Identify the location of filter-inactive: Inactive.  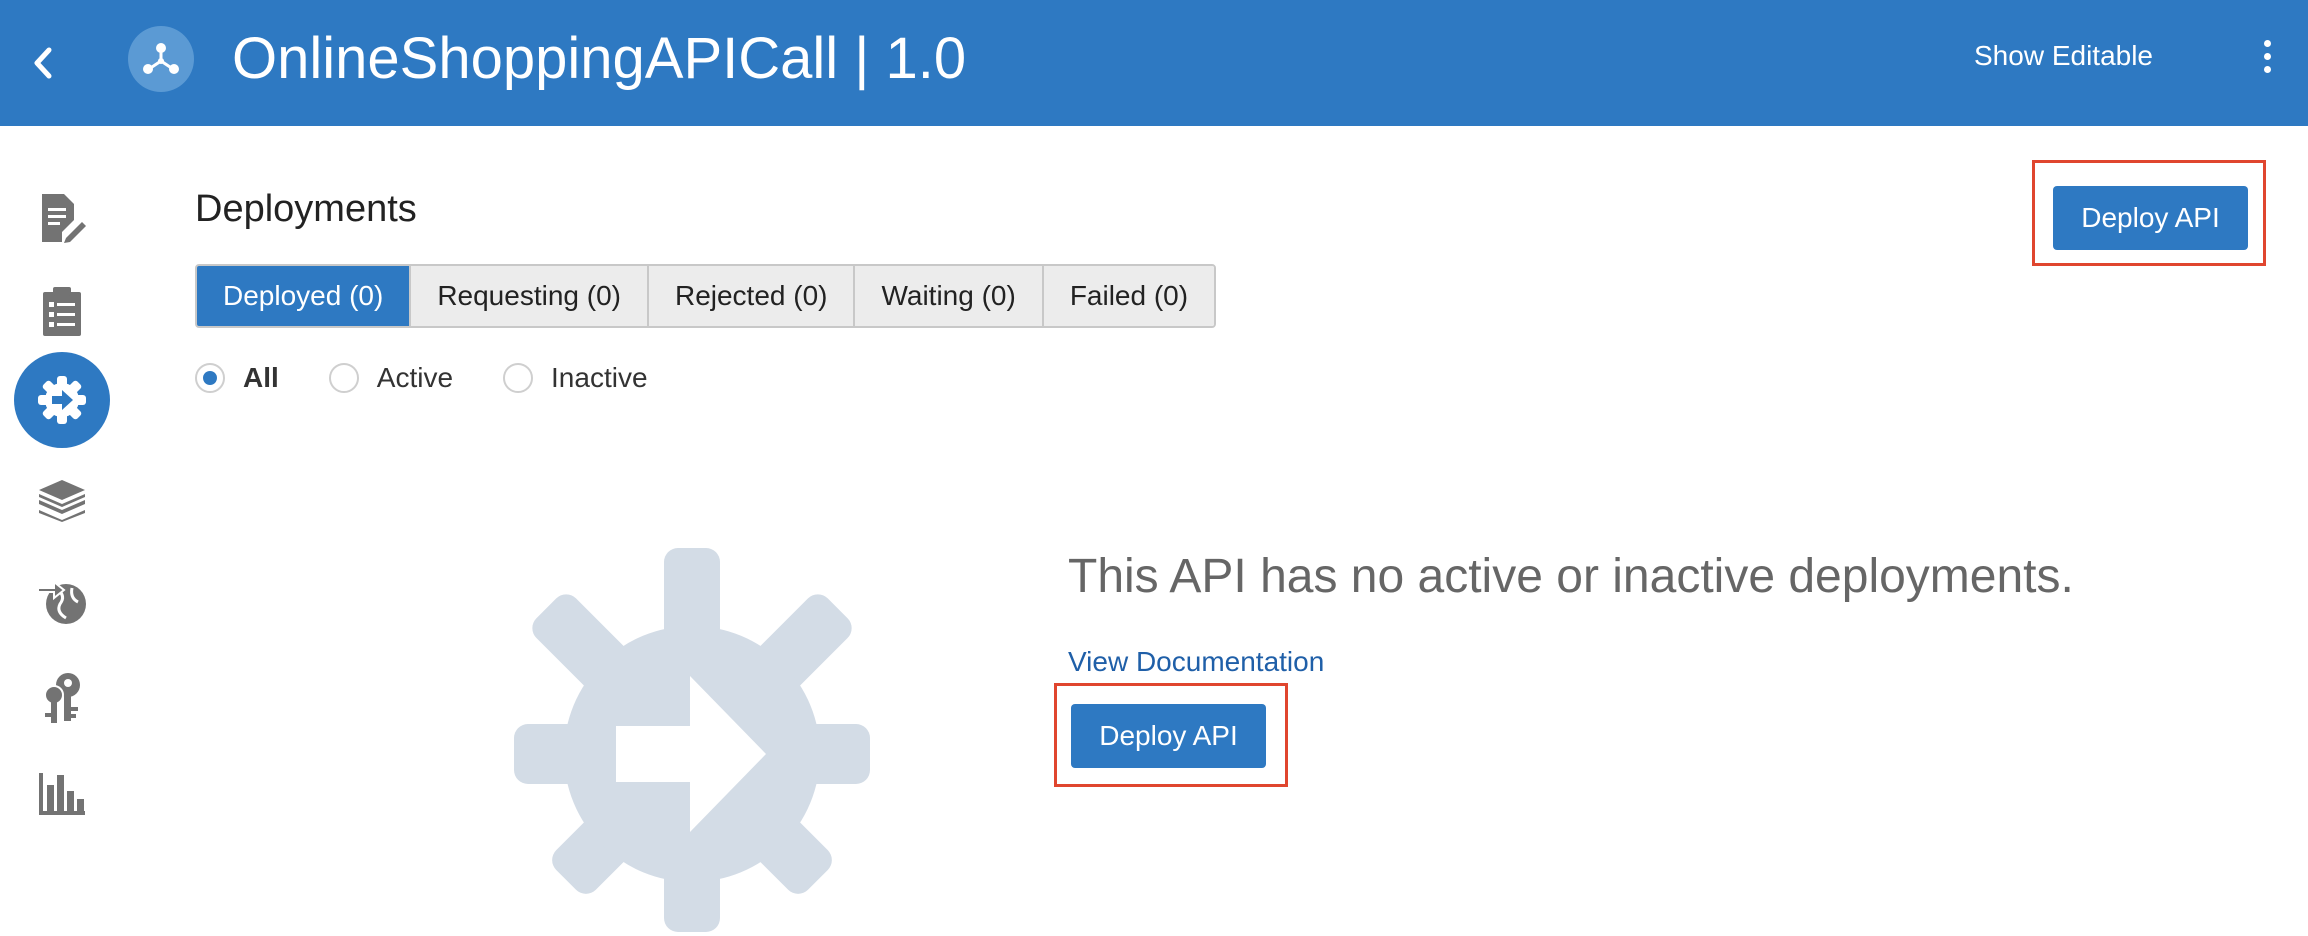
(575, 378).